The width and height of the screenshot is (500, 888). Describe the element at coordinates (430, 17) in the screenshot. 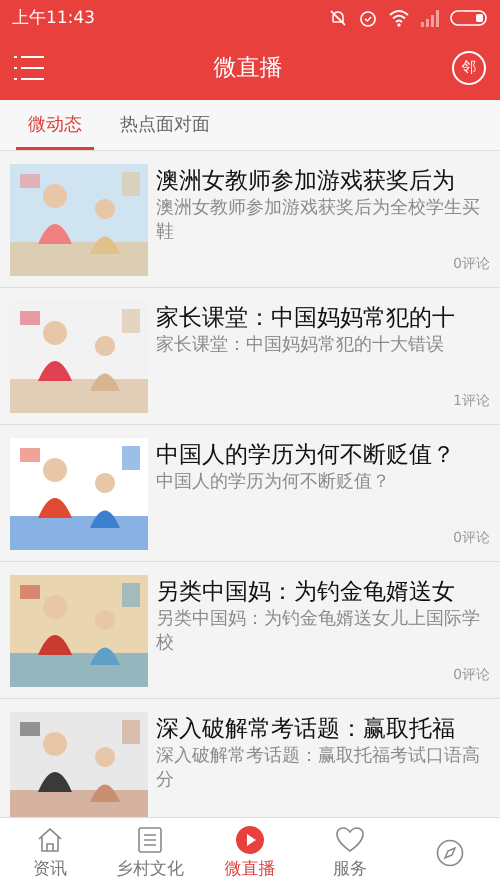

I see `signal-icon` at that location.